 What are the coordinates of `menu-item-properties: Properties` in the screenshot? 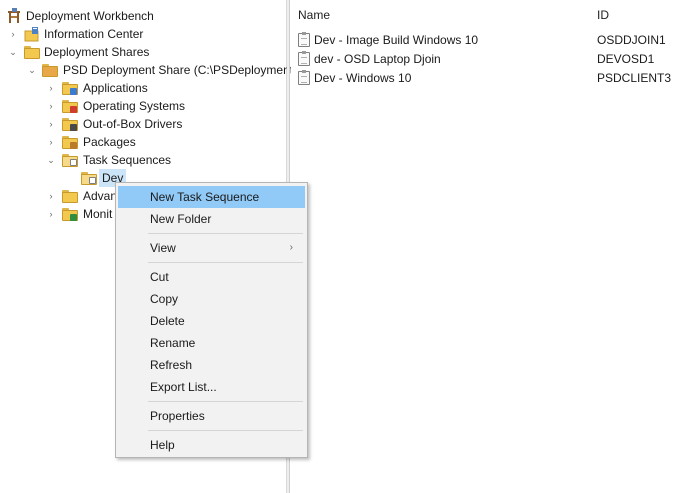 It's located at (211, 416).